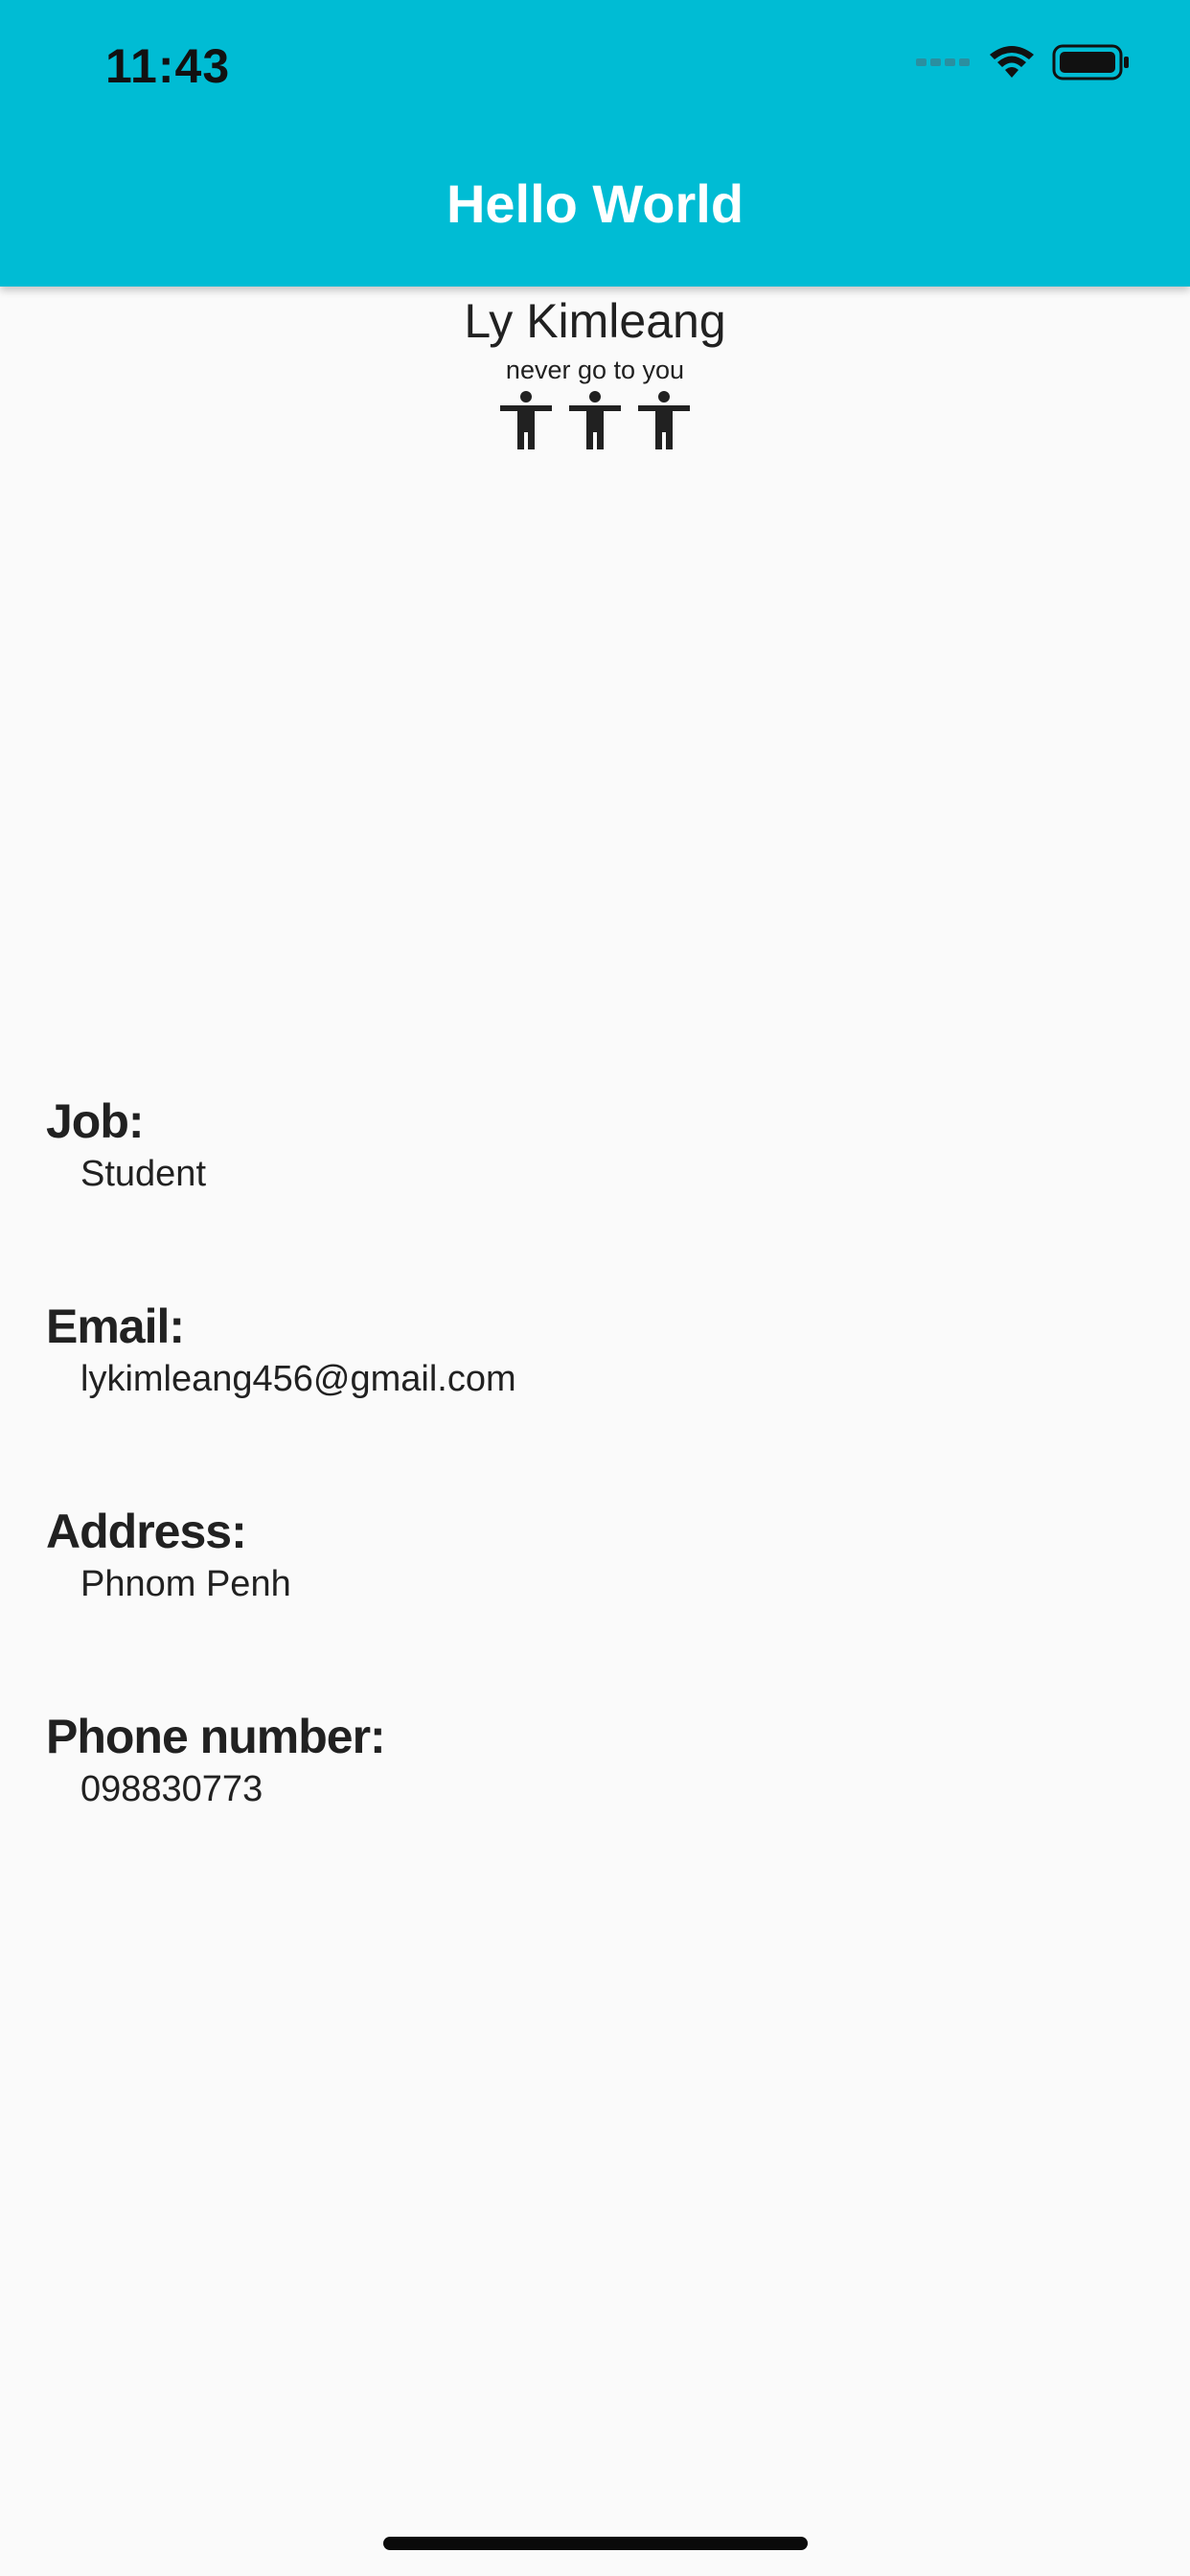 This screenshot has height=2576, width=1190. I want to click on field-job: Job: Student, so click(281, 1145).